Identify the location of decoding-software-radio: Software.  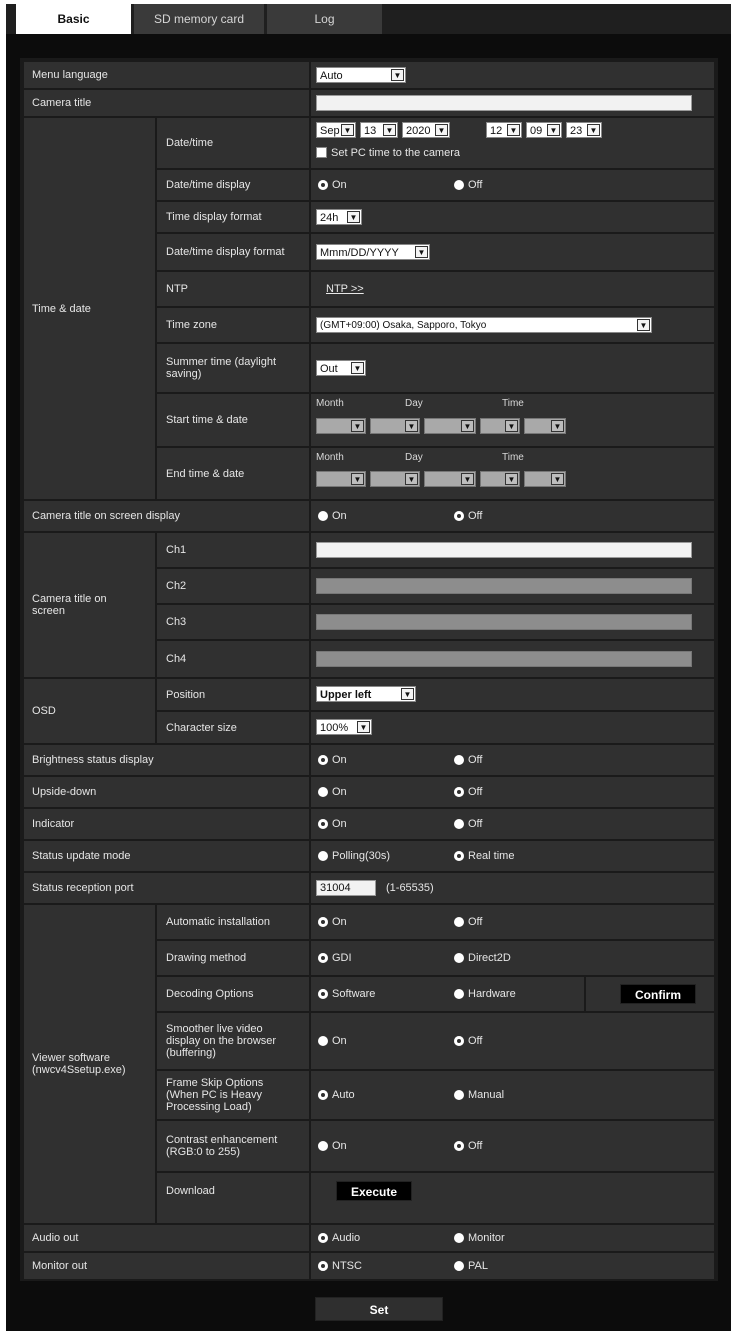
(346, 994).